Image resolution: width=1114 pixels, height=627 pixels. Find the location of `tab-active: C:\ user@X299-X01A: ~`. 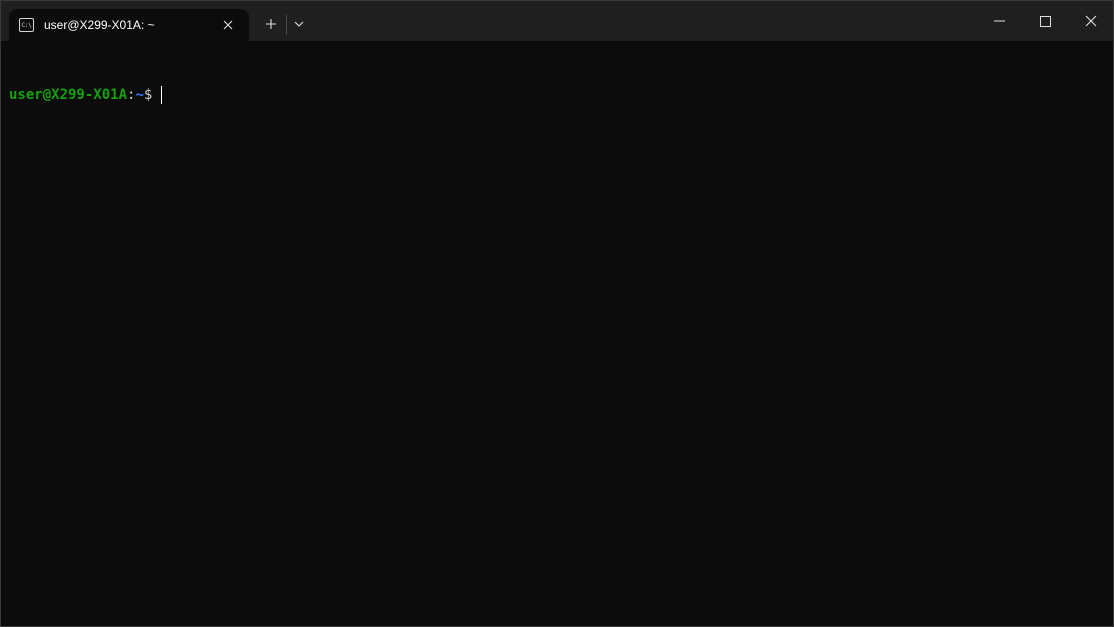

tab-active: C:\ user@X299-X01A: ~ is located at coordinates (129, 25).